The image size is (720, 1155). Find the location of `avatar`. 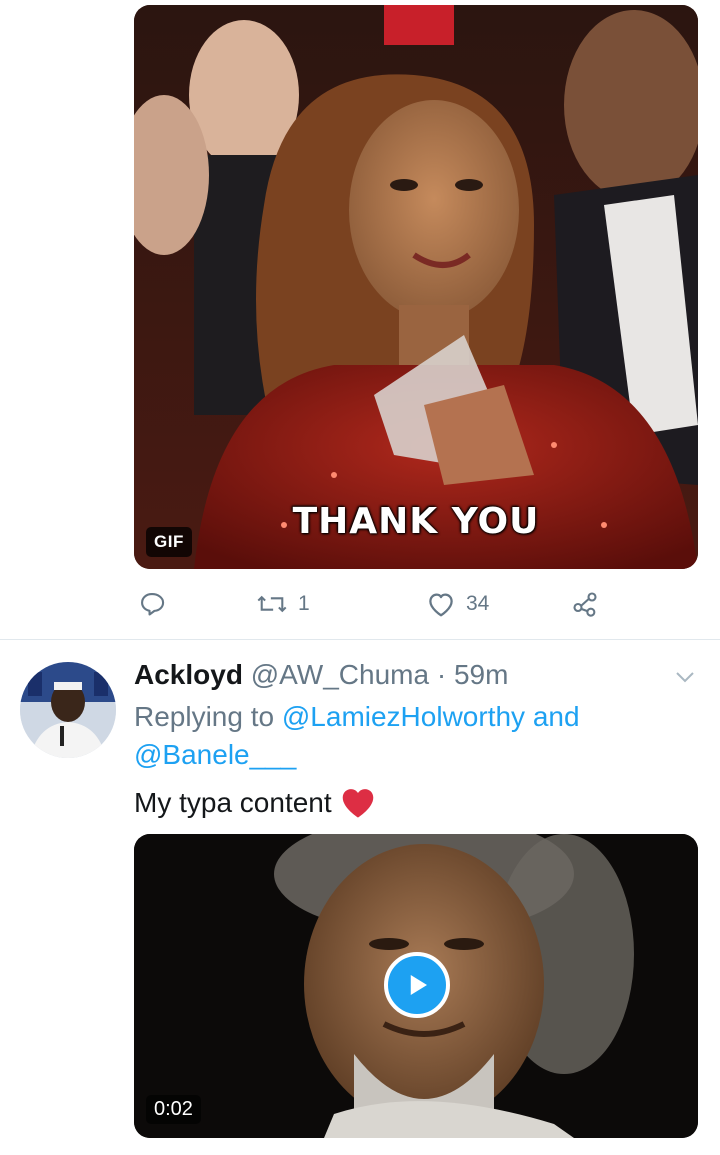

avatar is located at coordinates (68, 710).